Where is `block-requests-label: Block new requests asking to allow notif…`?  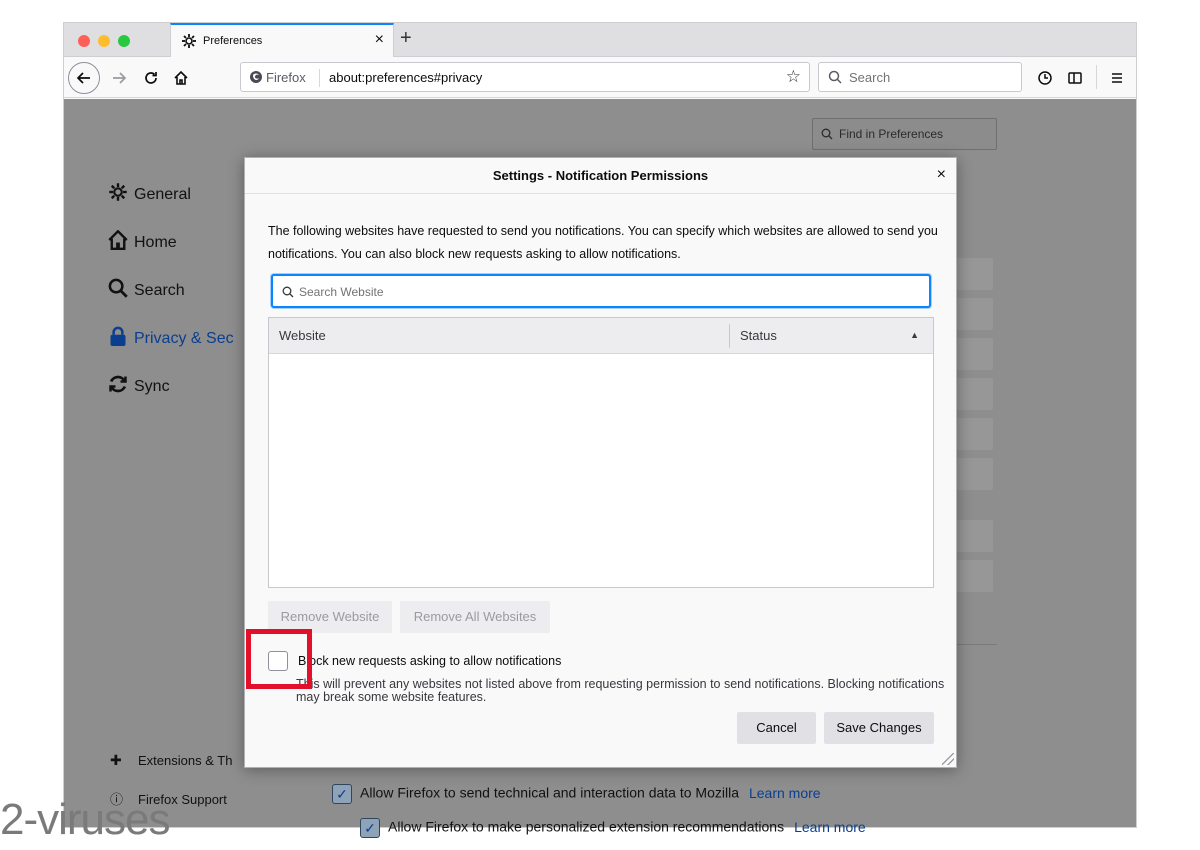 block-requests-label: Block new requests asking to allow notif… is located at coordinates (430, 661).